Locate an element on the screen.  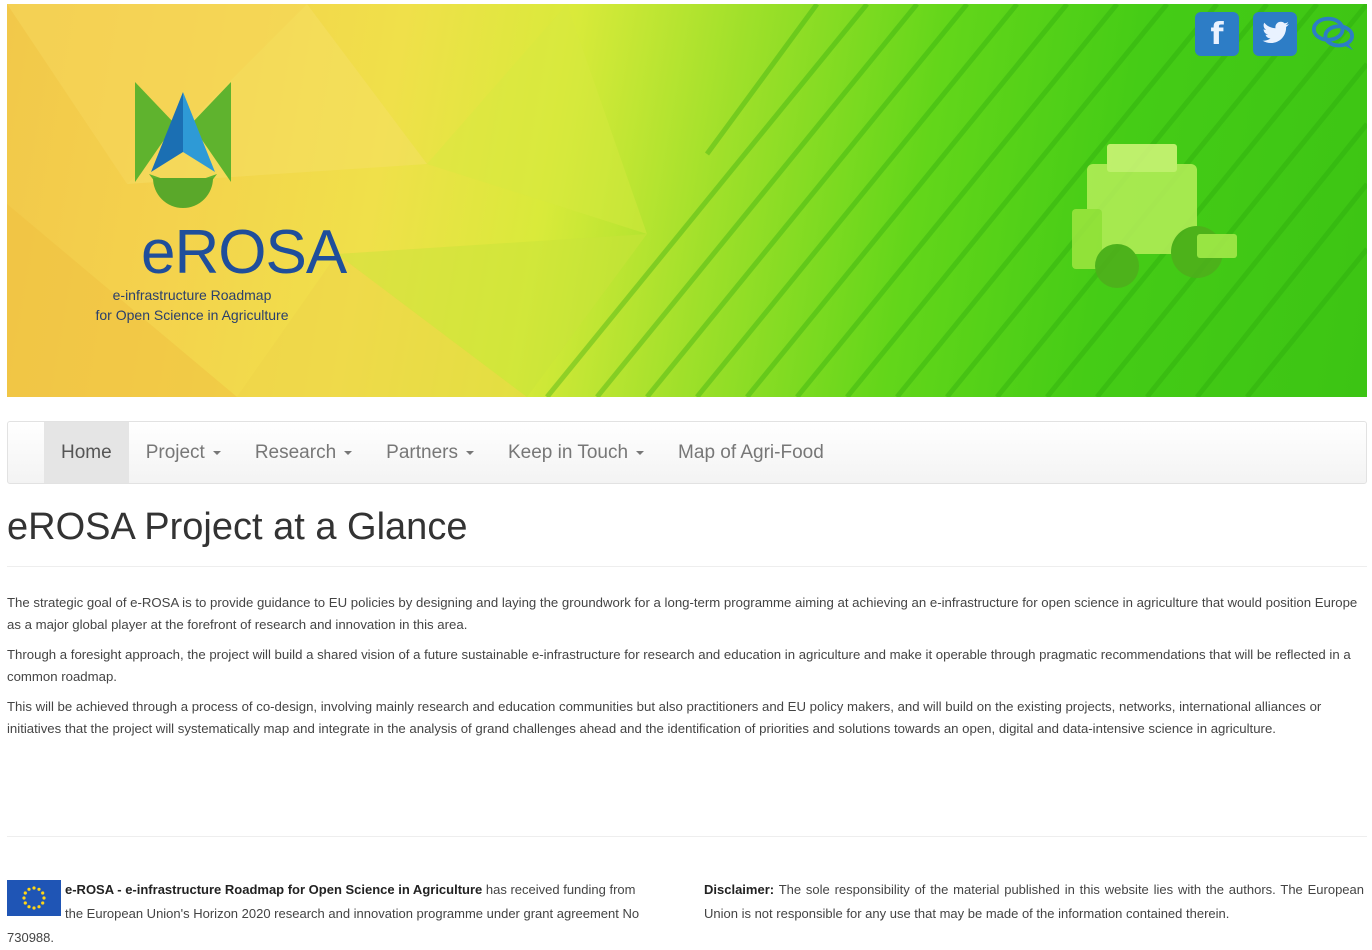
footer-divider is located at coordinates (687, 836).